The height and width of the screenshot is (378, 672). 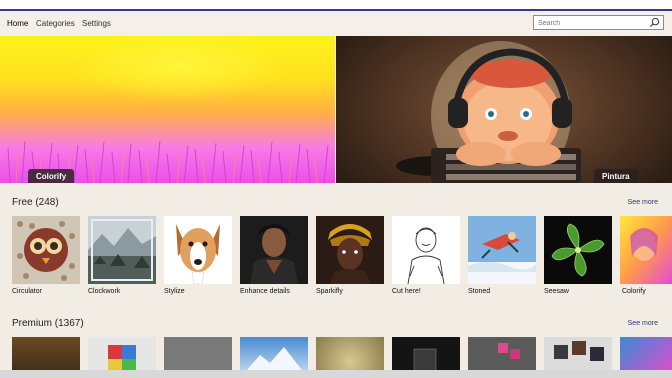 What do you see at coordinates (654, 22) in the screenshot?
I see `search-icon` at bounding box center [654, 22].